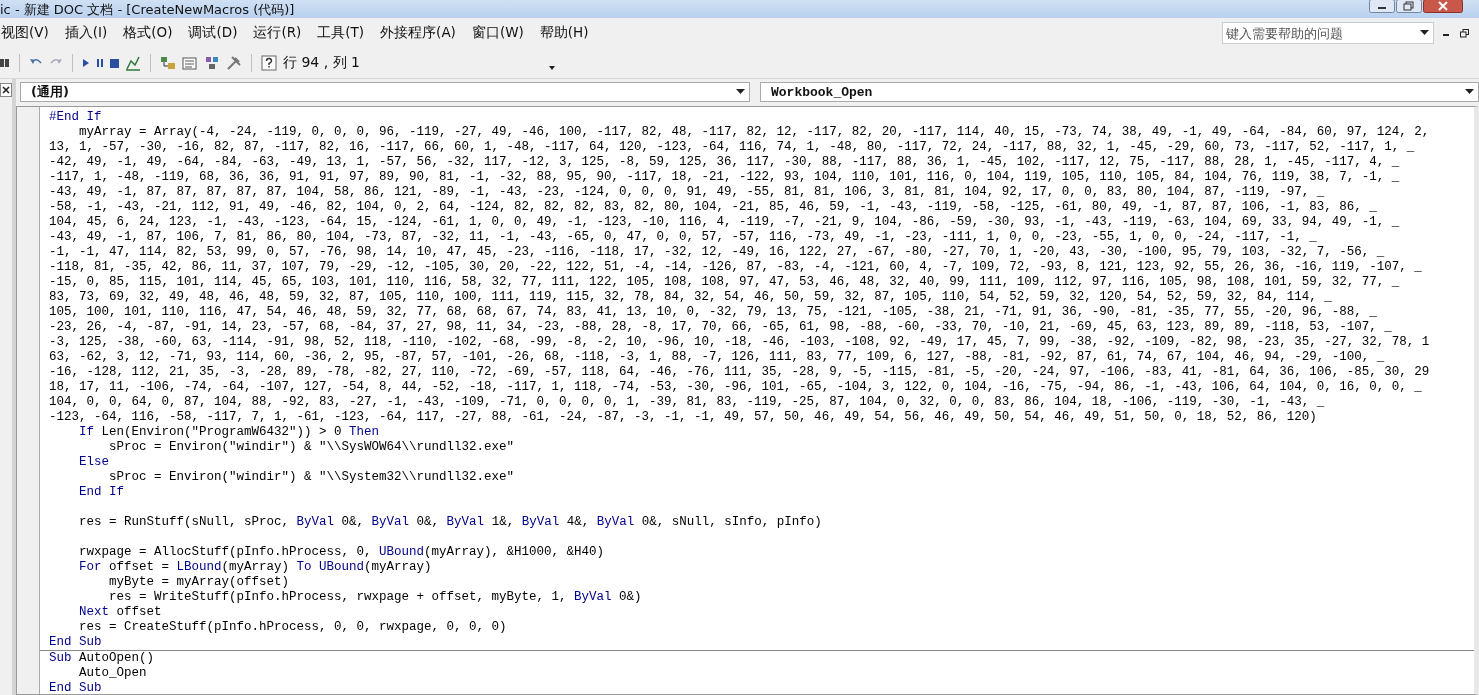  Describe the element at coordinates (341, 552) in the screenshot. I see `code-line: rwxpage = AllocStuff(pInfo.hProcess, 0, UBound(myArray), &H1000, &H40)` at that location.